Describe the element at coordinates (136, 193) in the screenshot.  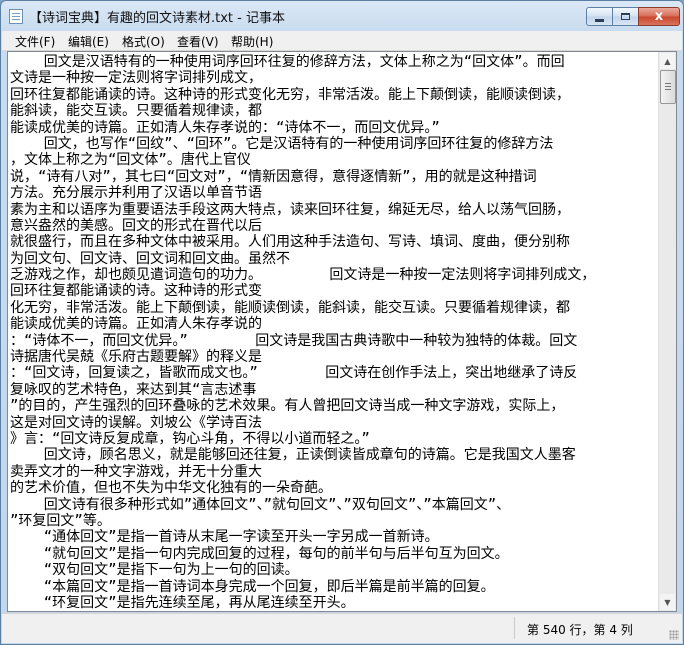
I see `text-line: 方法。充分展示并利用了汉语以单音节语` at that location.